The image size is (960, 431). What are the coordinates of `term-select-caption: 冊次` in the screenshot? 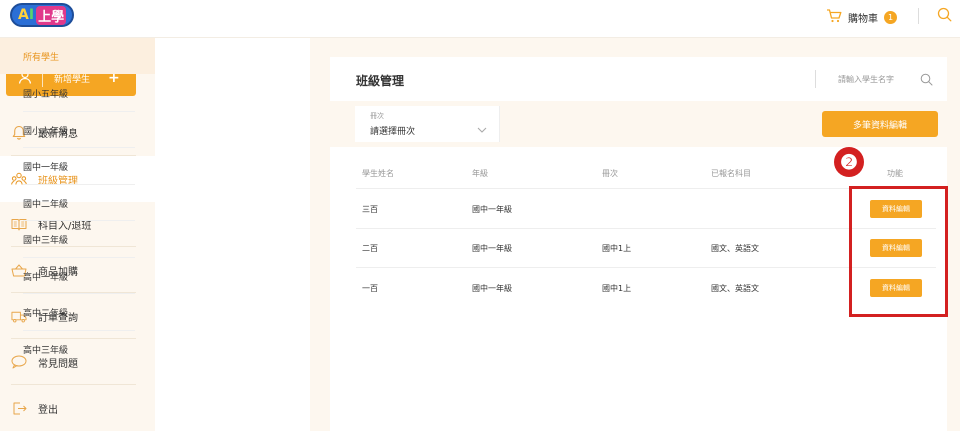 It's located at (377, 116).